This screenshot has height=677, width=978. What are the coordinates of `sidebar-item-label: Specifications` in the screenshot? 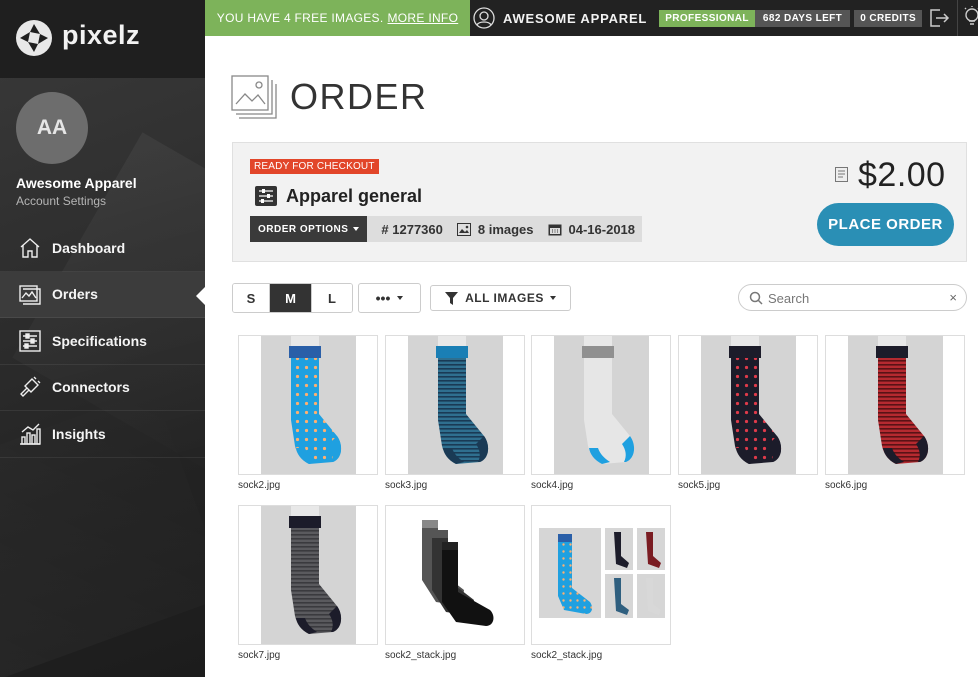 It's located at (99, 340).